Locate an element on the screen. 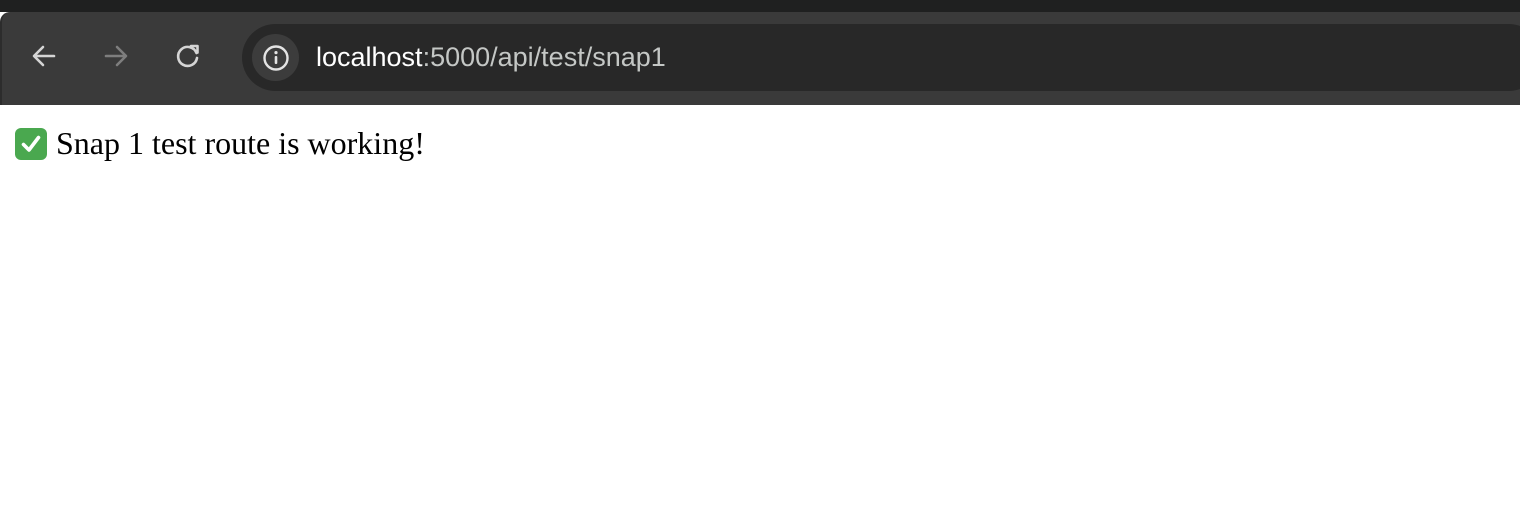  arrow-left-icon is located at coordinates (44, 56).